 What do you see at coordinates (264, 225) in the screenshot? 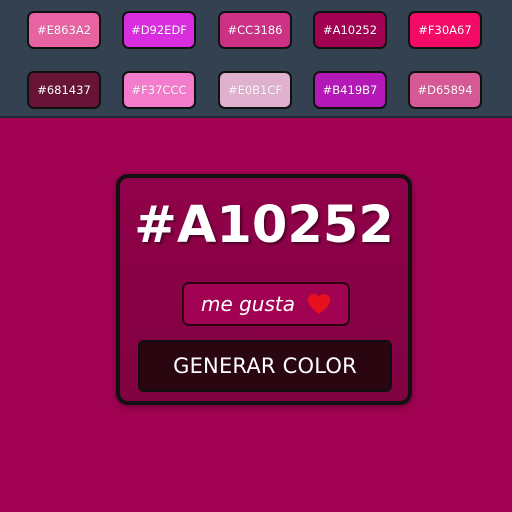
I see `current-color-hex: #A10252` at bounding box center [264, 225].